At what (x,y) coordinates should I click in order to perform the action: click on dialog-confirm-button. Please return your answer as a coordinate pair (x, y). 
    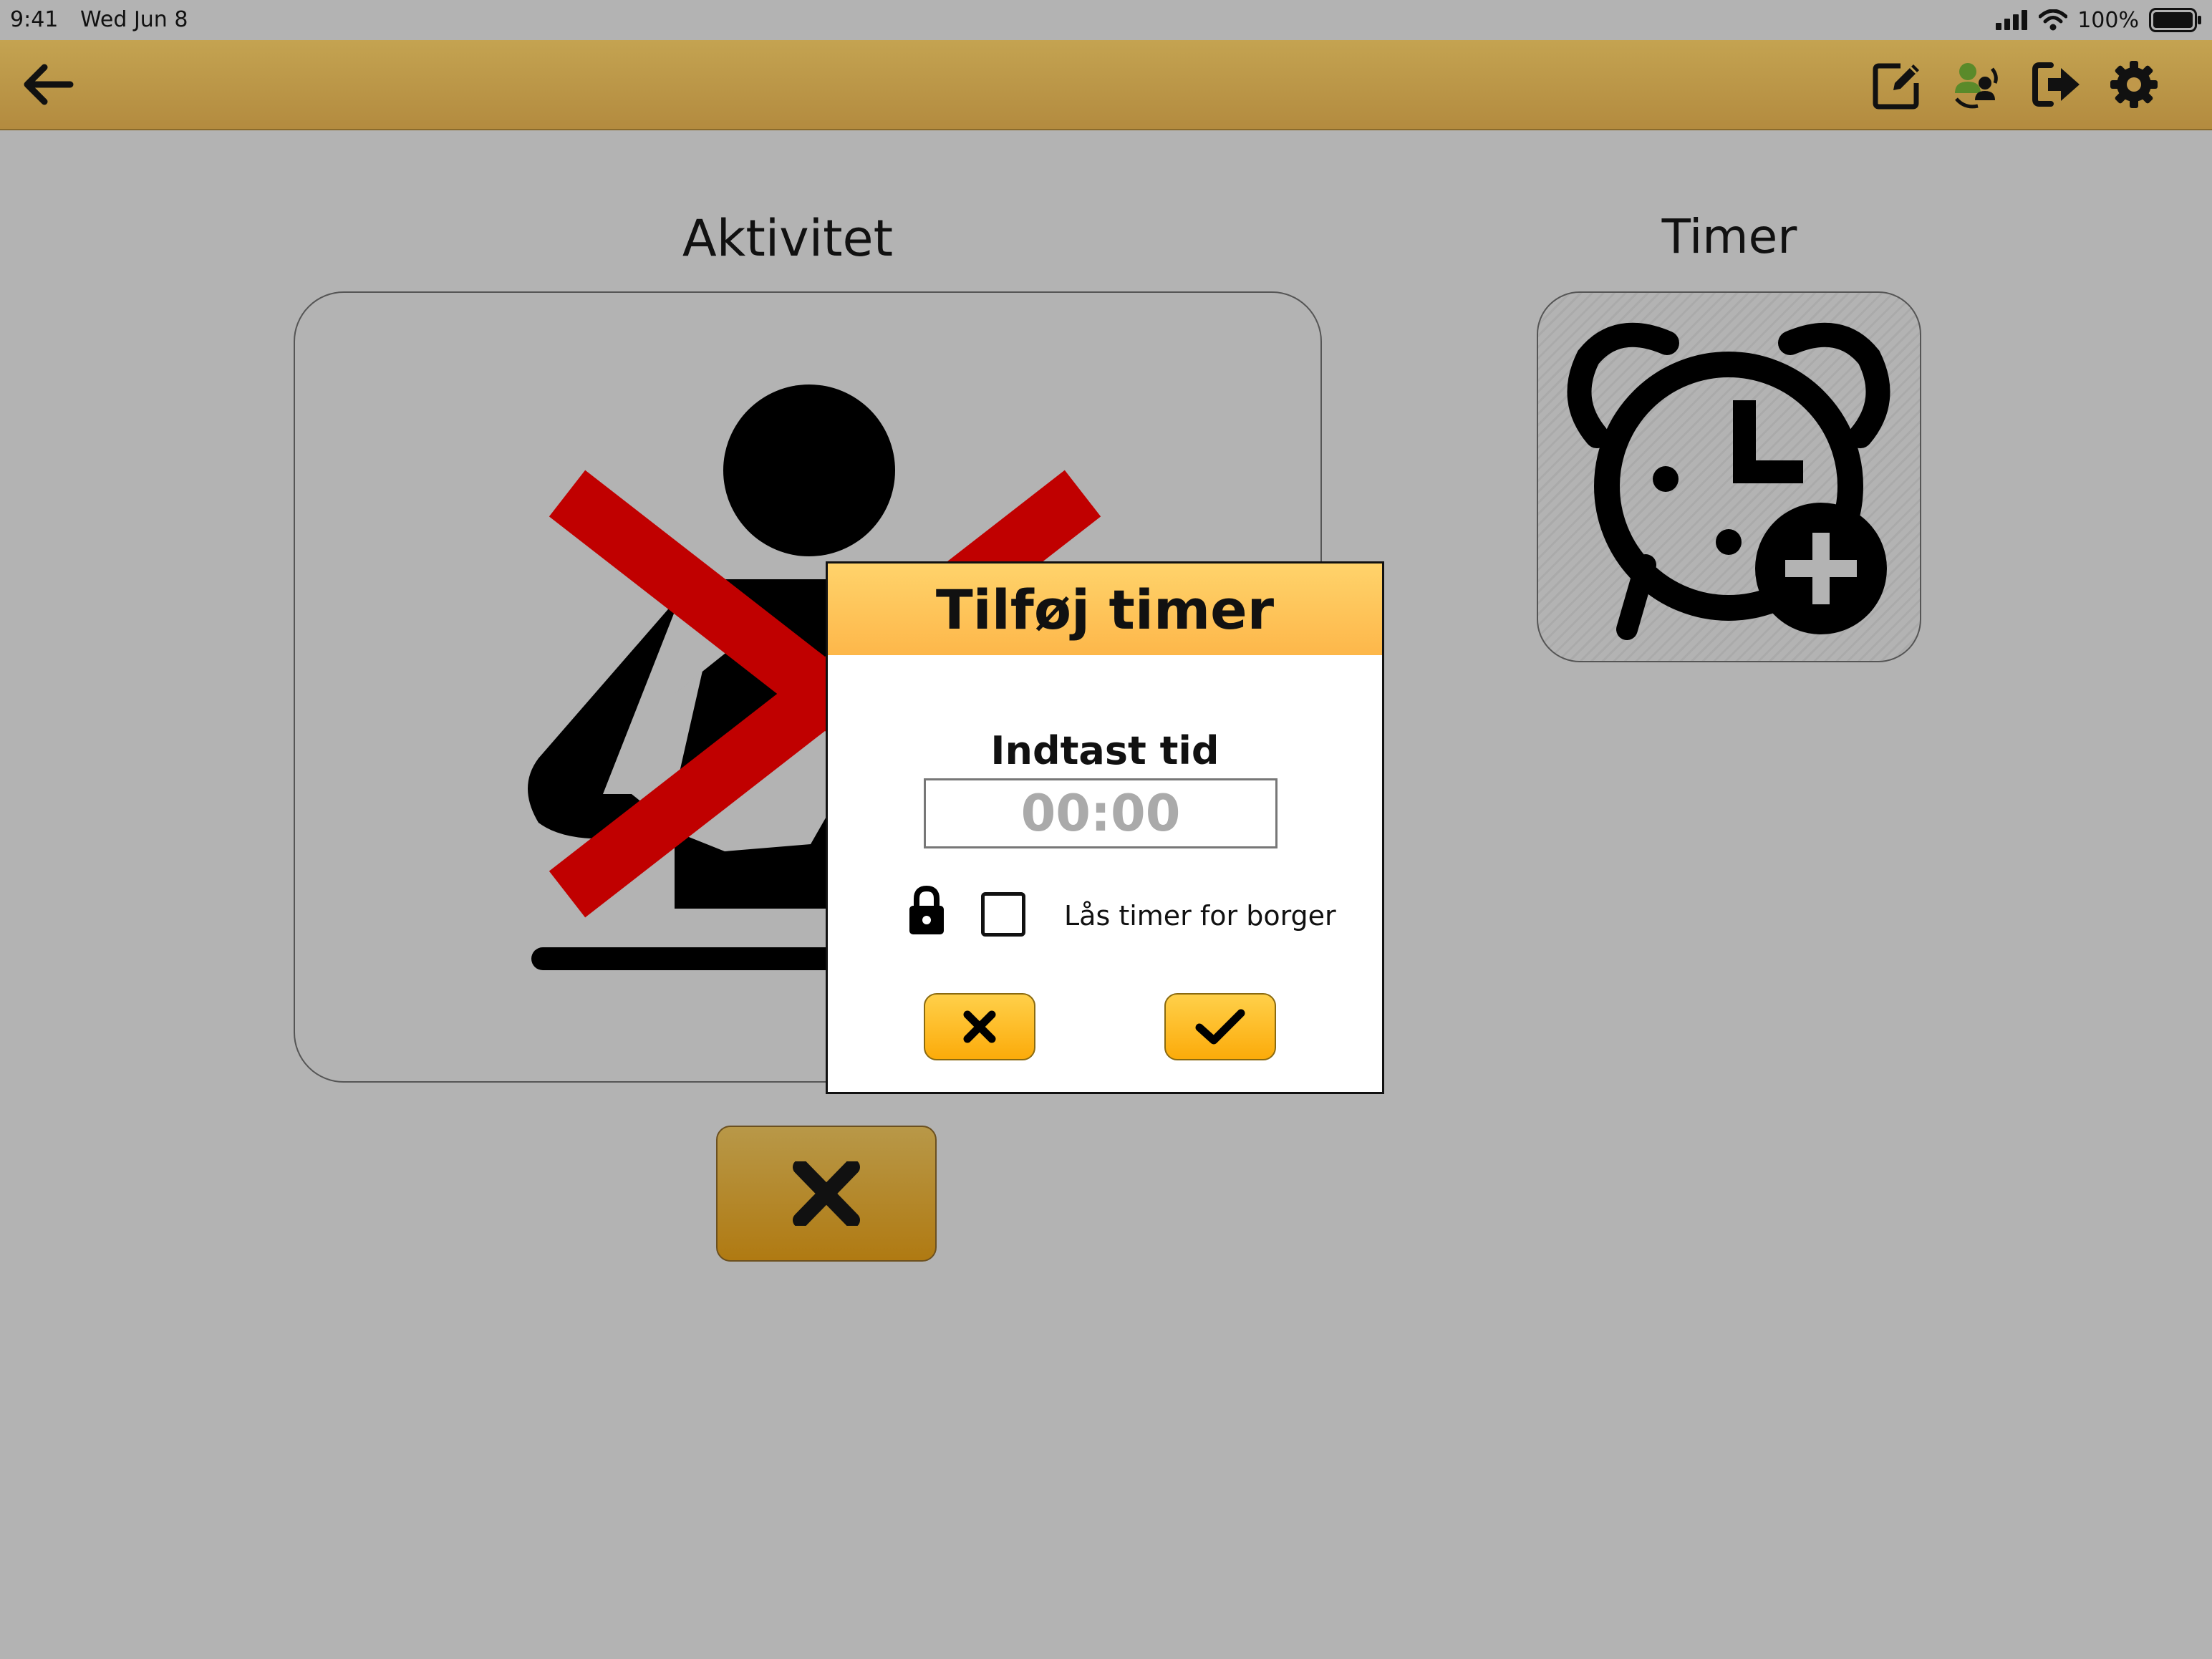
    Looking at the image, I should click on (1220, 1027).